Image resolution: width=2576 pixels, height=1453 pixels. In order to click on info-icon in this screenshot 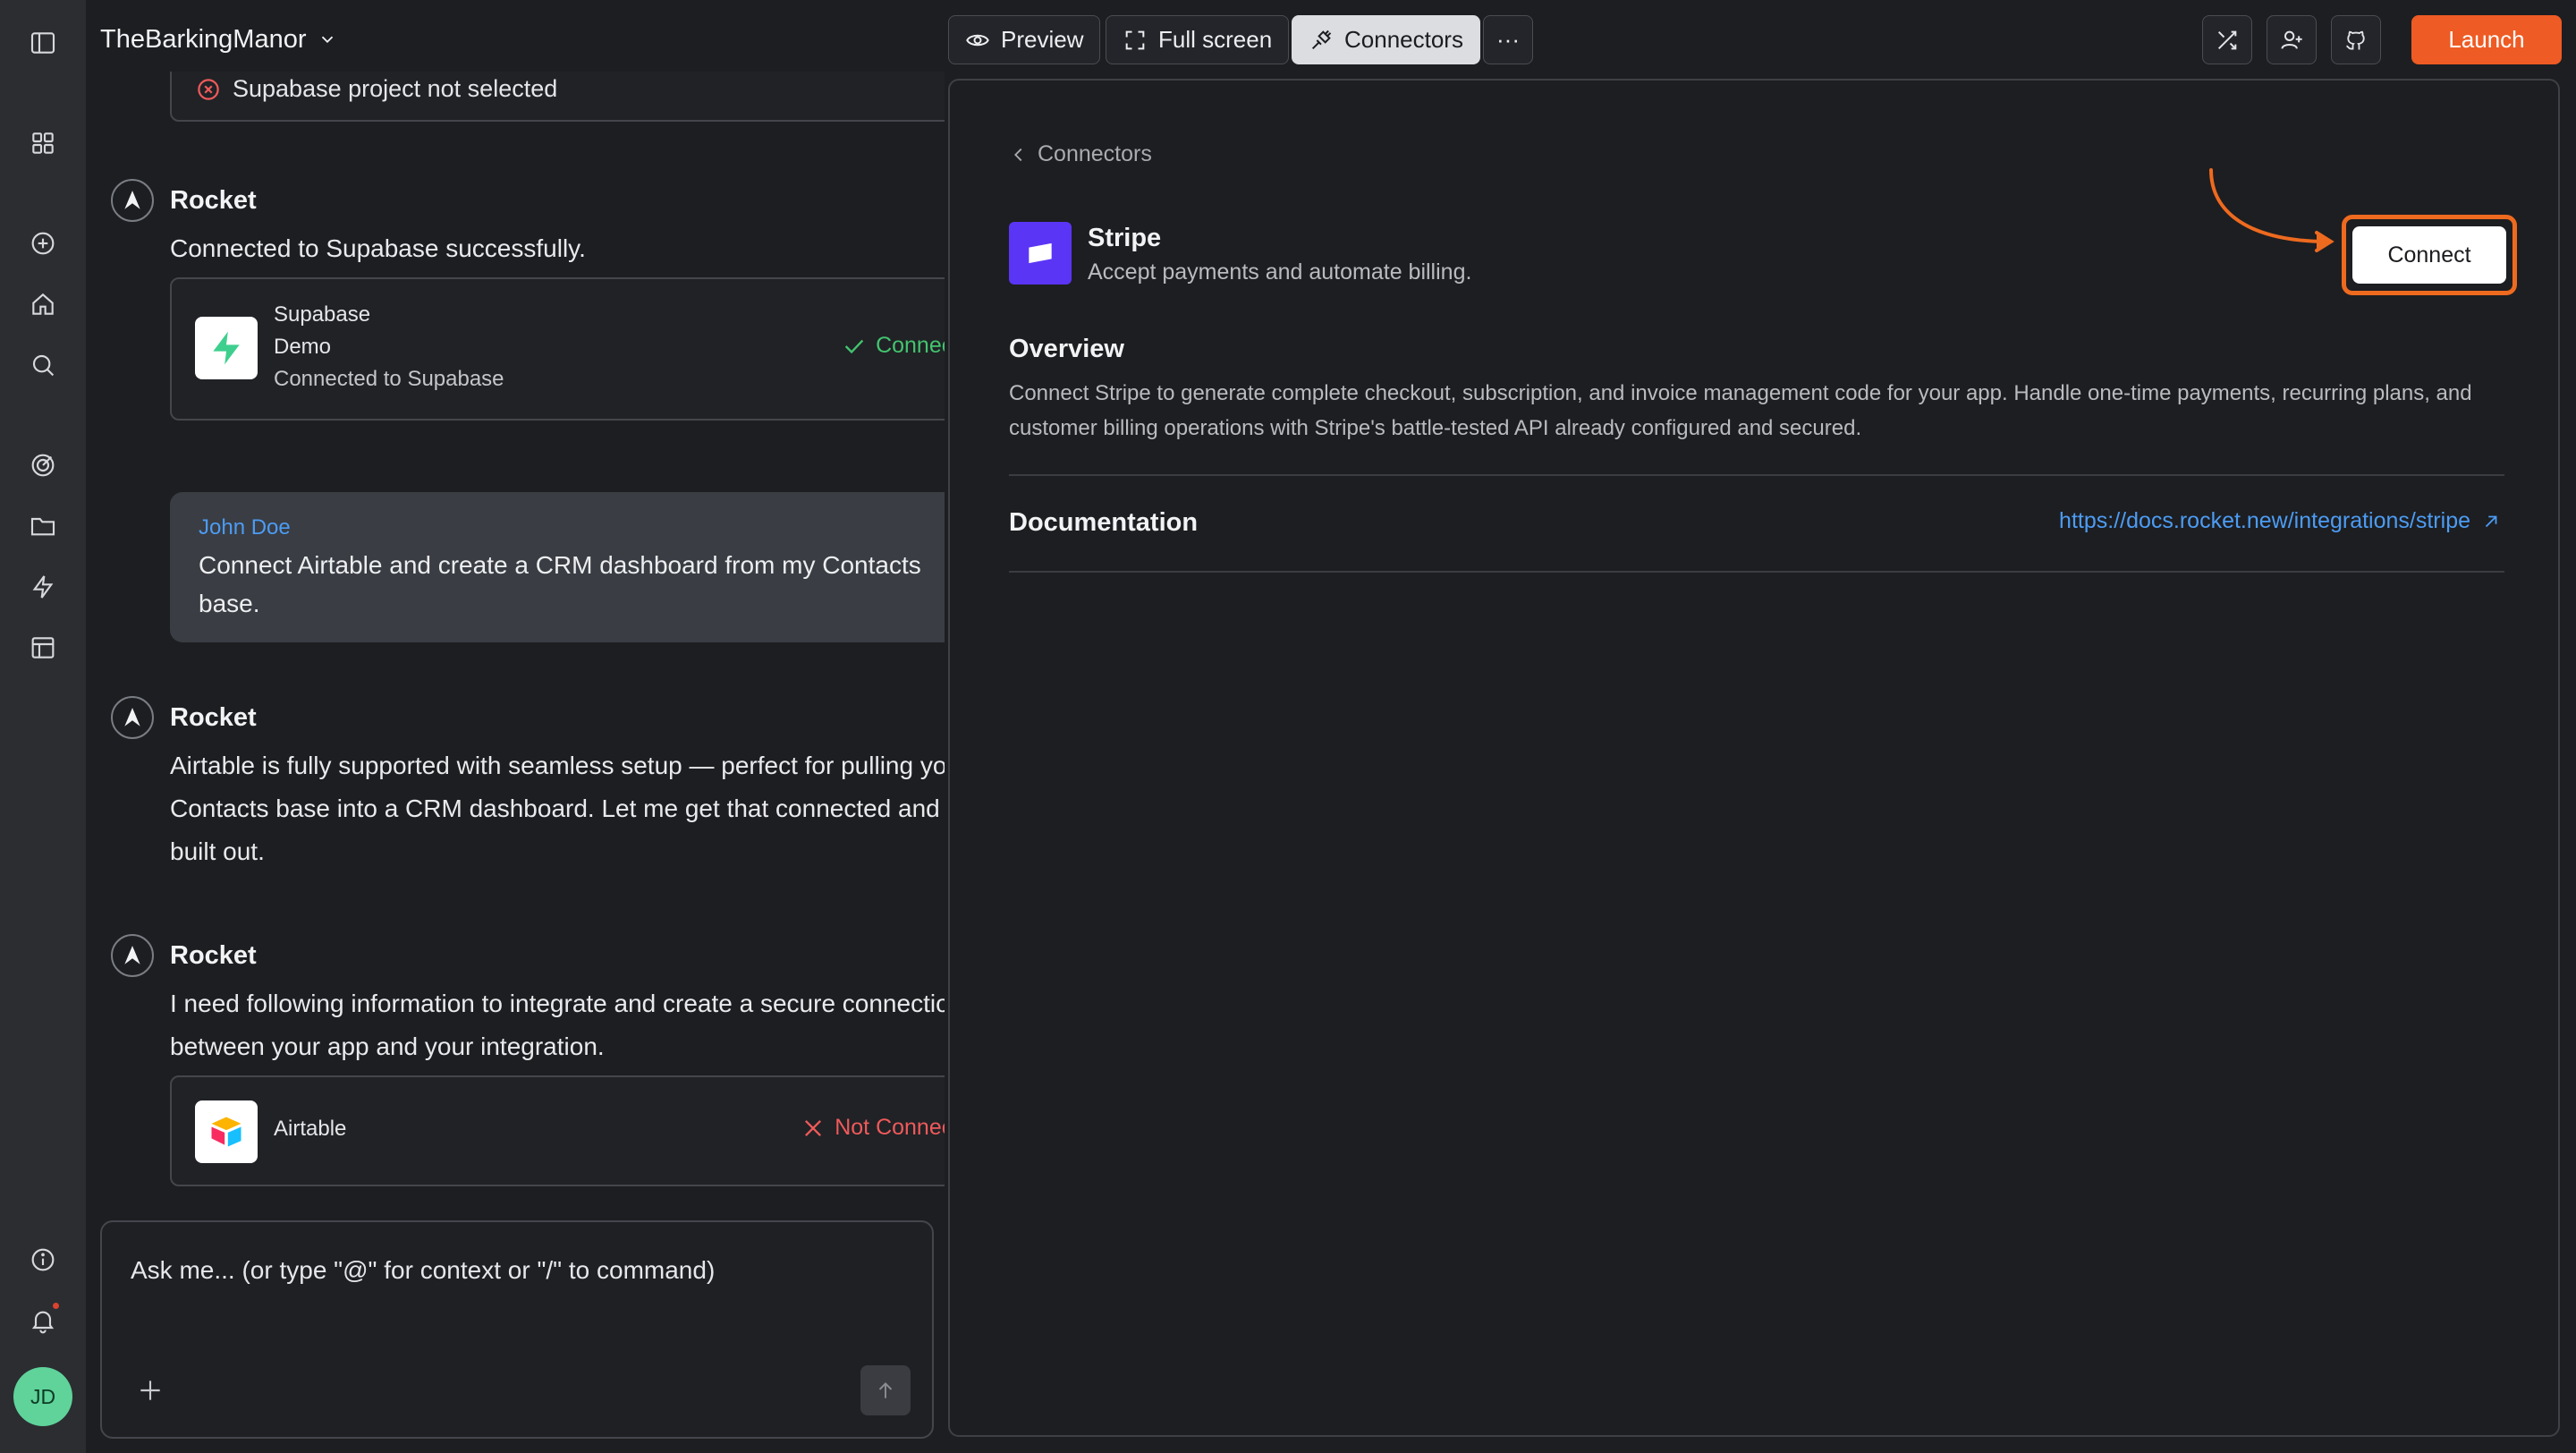, I will do `click(43, 1259)`.